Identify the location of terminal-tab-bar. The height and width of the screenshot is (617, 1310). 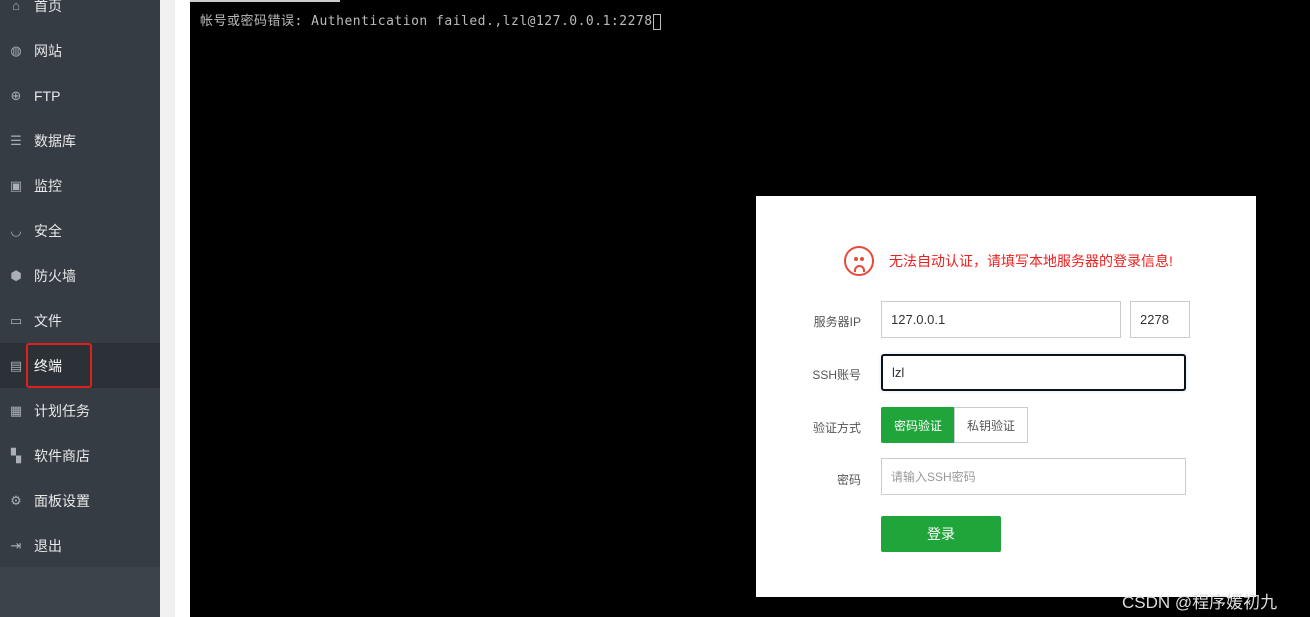
(265, 1).